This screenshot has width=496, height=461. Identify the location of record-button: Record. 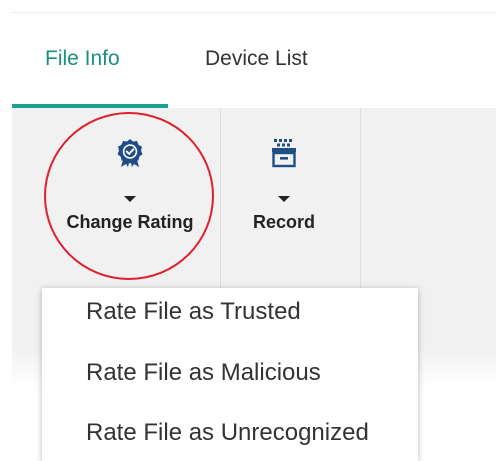
(284, 188).